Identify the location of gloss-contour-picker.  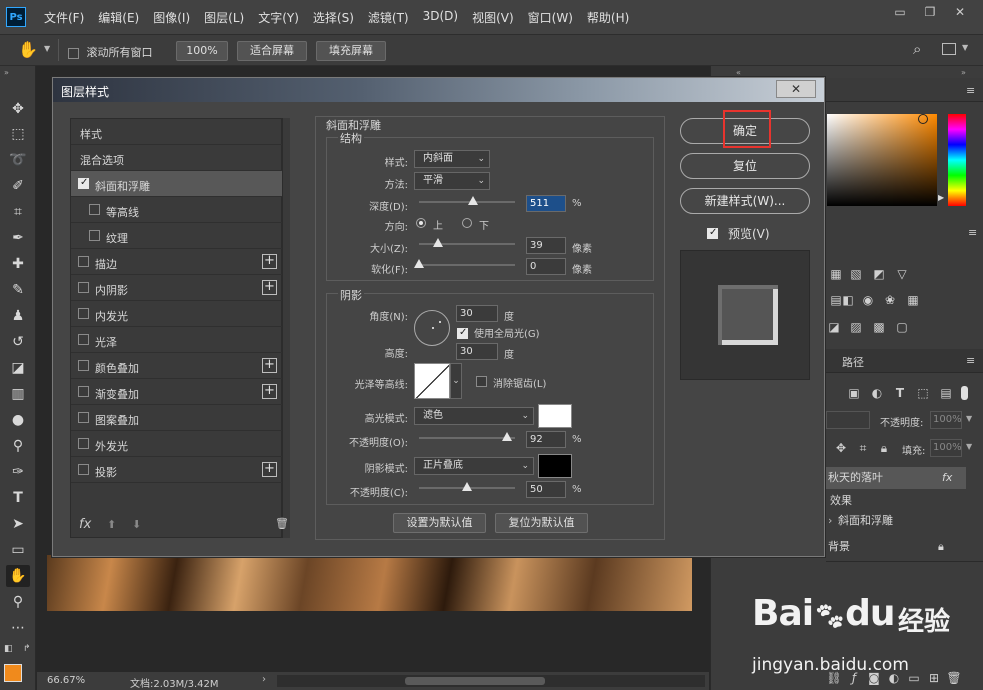
(432, 381).